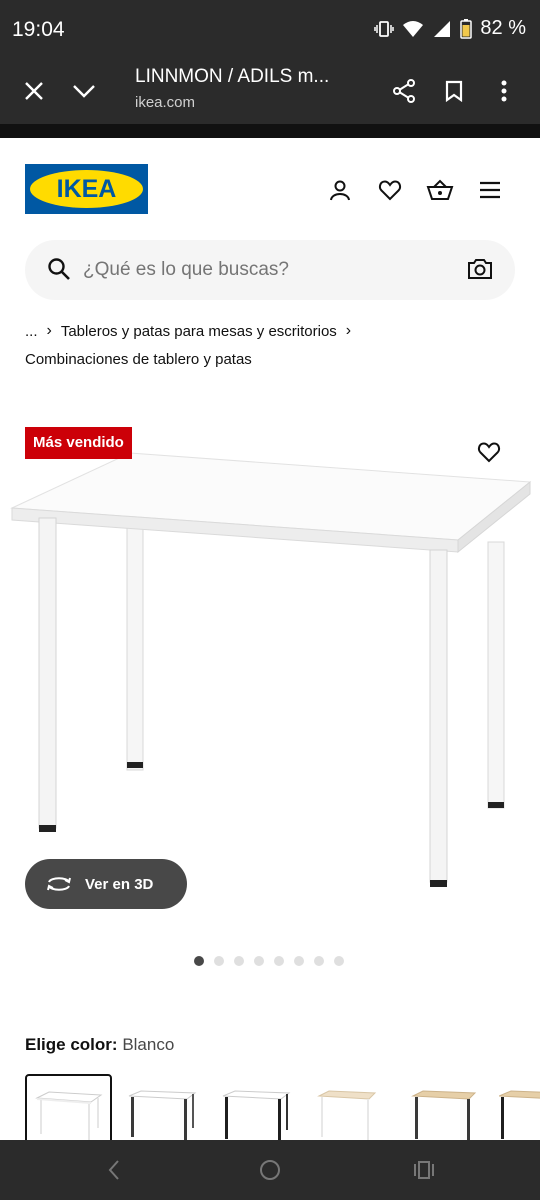 This screenshot has height=1200, width=540. I want to click on image-carousel-dots, so click(269, 961).